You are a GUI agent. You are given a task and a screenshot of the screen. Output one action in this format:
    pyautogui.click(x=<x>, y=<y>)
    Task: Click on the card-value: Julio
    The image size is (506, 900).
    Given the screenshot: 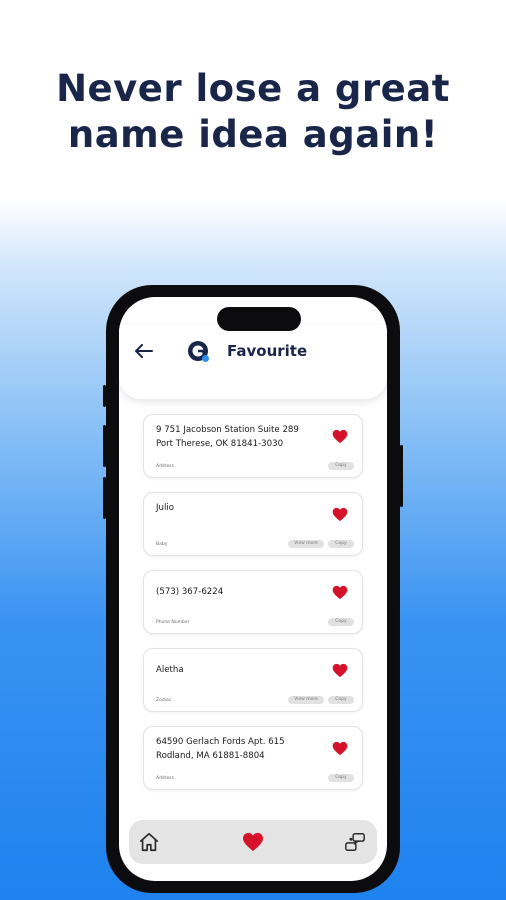 What is the action you would take?
    pyautogui.click(x=236, y=508)
    